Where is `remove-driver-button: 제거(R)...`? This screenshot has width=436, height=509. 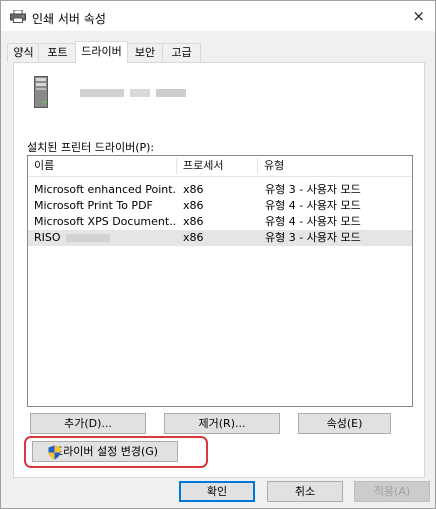 remove-driver-button: 제거(R)... is located at coordinates (222, 423).